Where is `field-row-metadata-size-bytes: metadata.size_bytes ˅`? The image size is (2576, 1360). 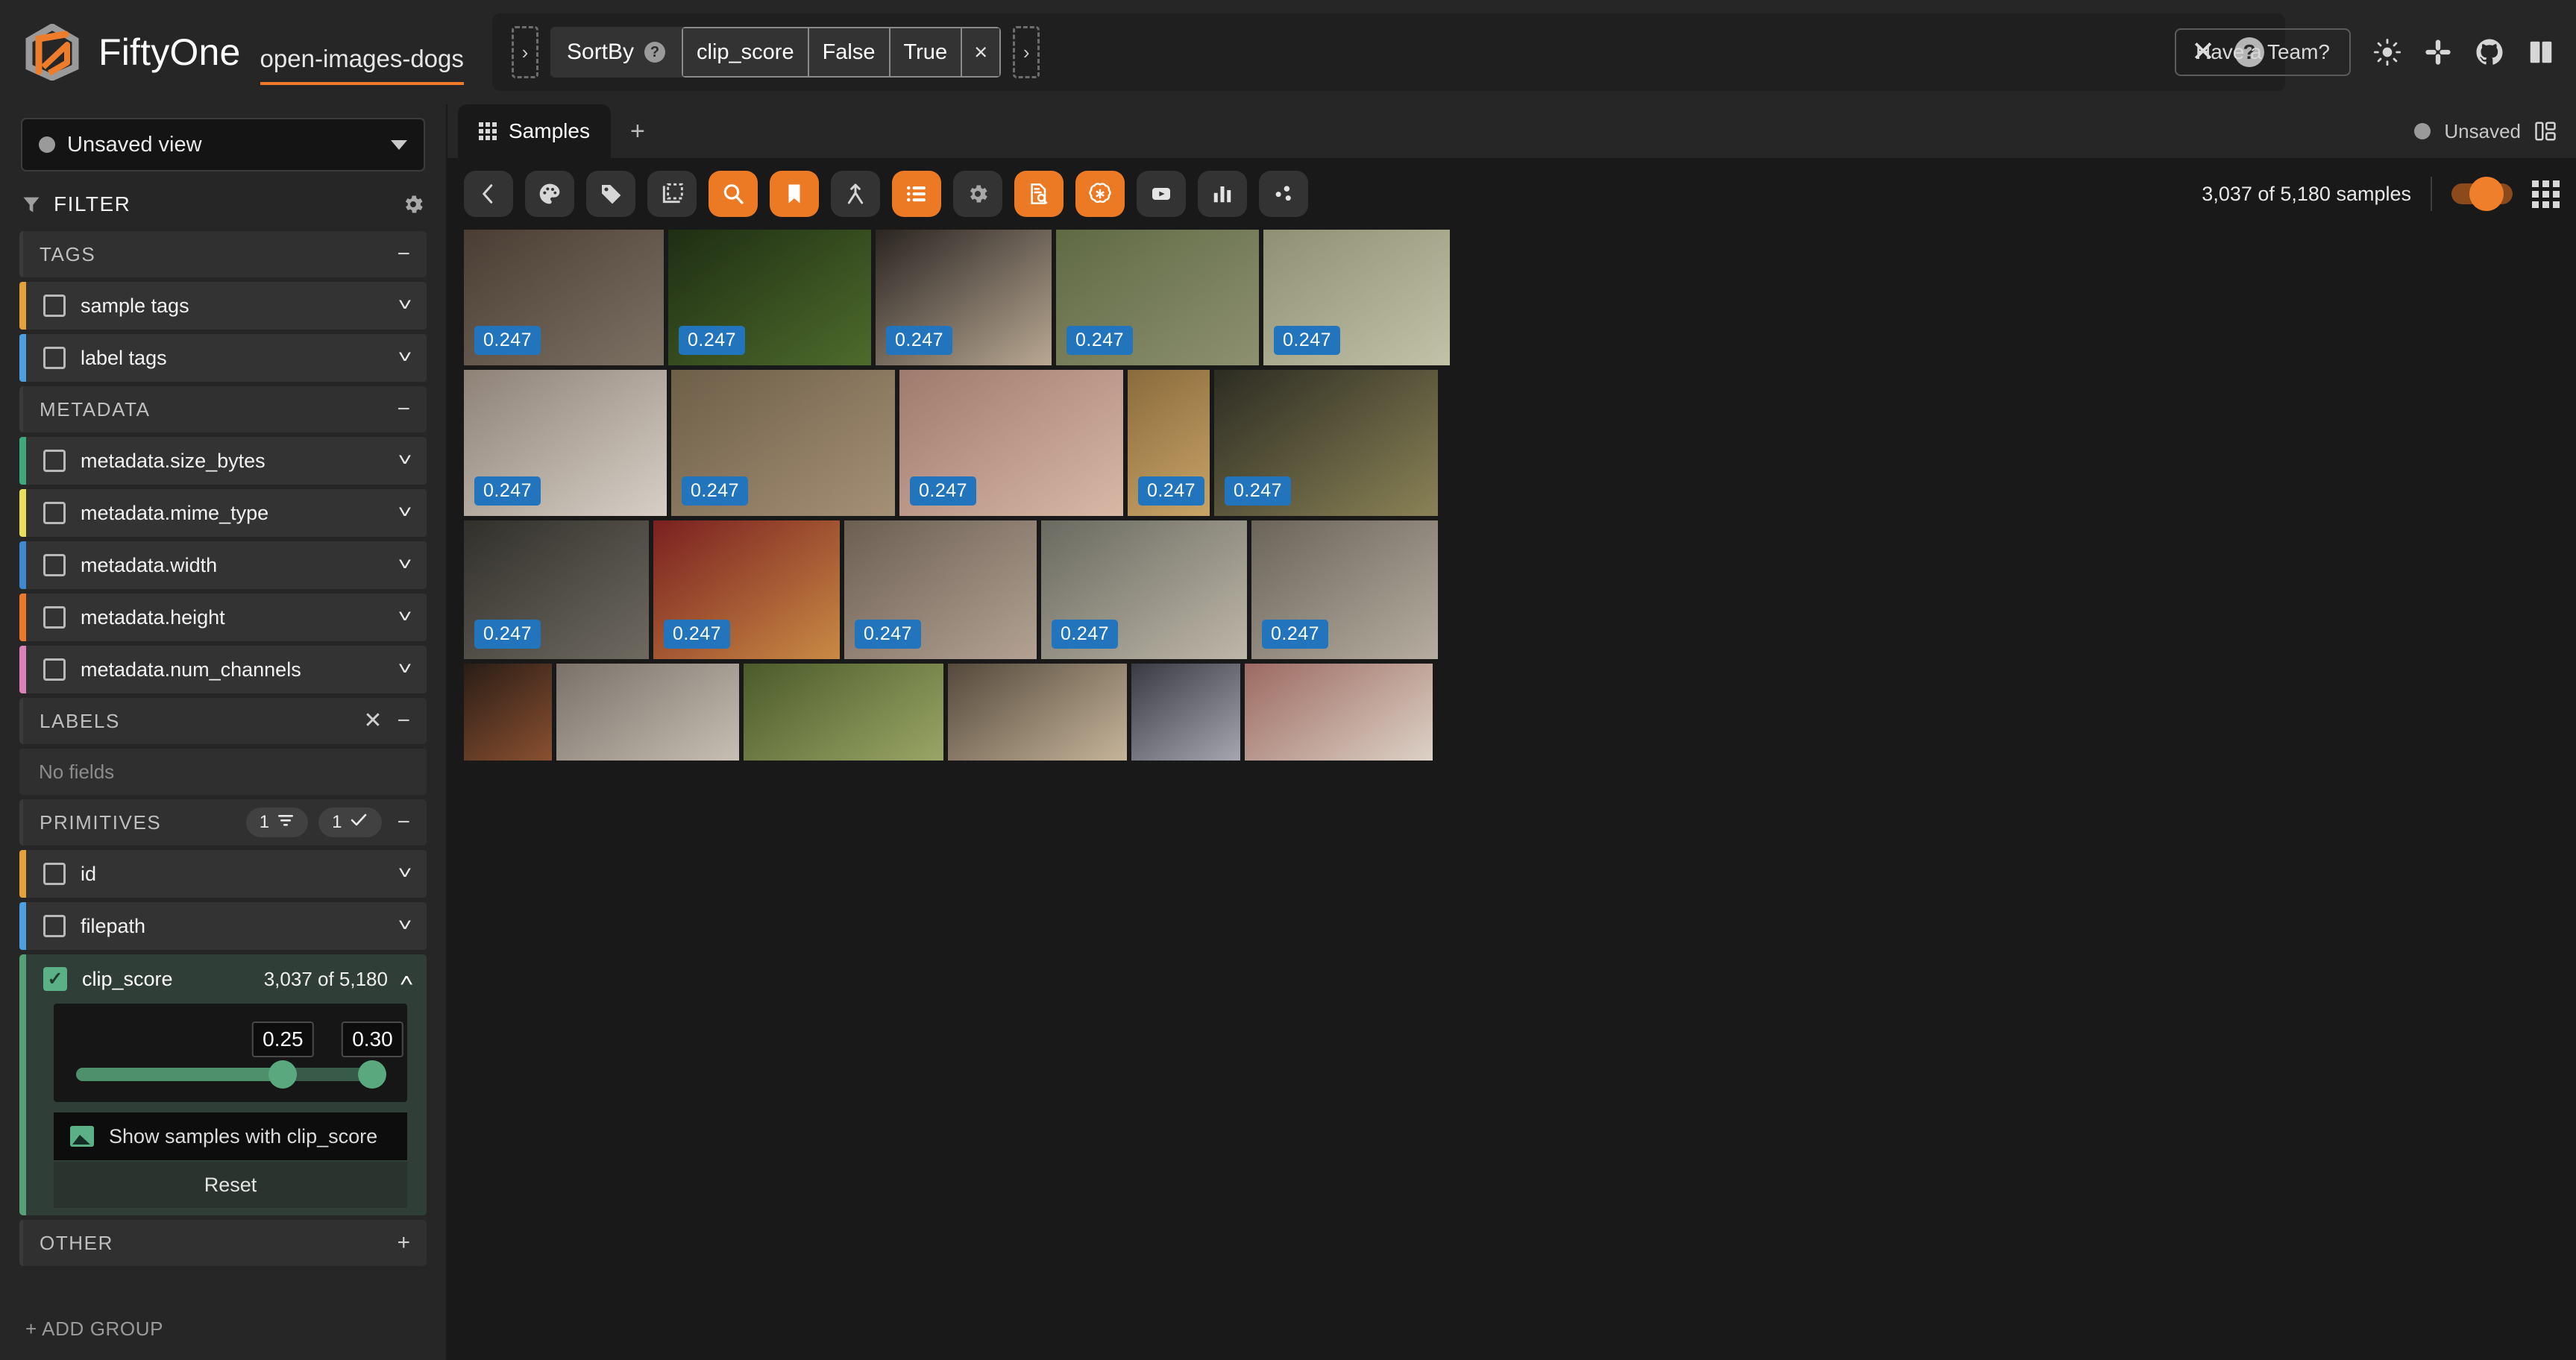
field-row-metadata-size-bytes: metadata.size_bytes ˅ is located at coordinates (223, 461).